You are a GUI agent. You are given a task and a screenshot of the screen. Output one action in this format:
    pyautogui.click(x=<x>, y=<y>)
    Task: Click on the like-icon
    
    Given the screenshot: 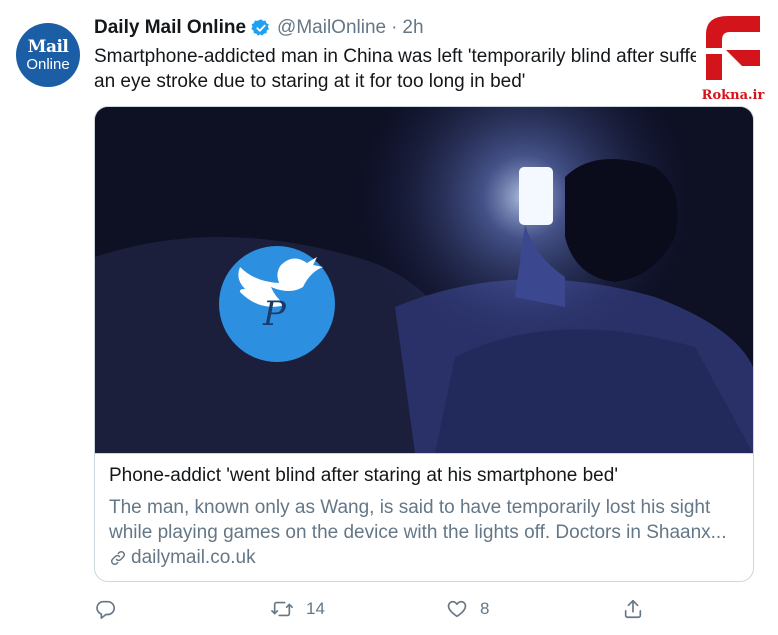 What is the action you would take?
    pyautogui.click(x=457, y=609)
    